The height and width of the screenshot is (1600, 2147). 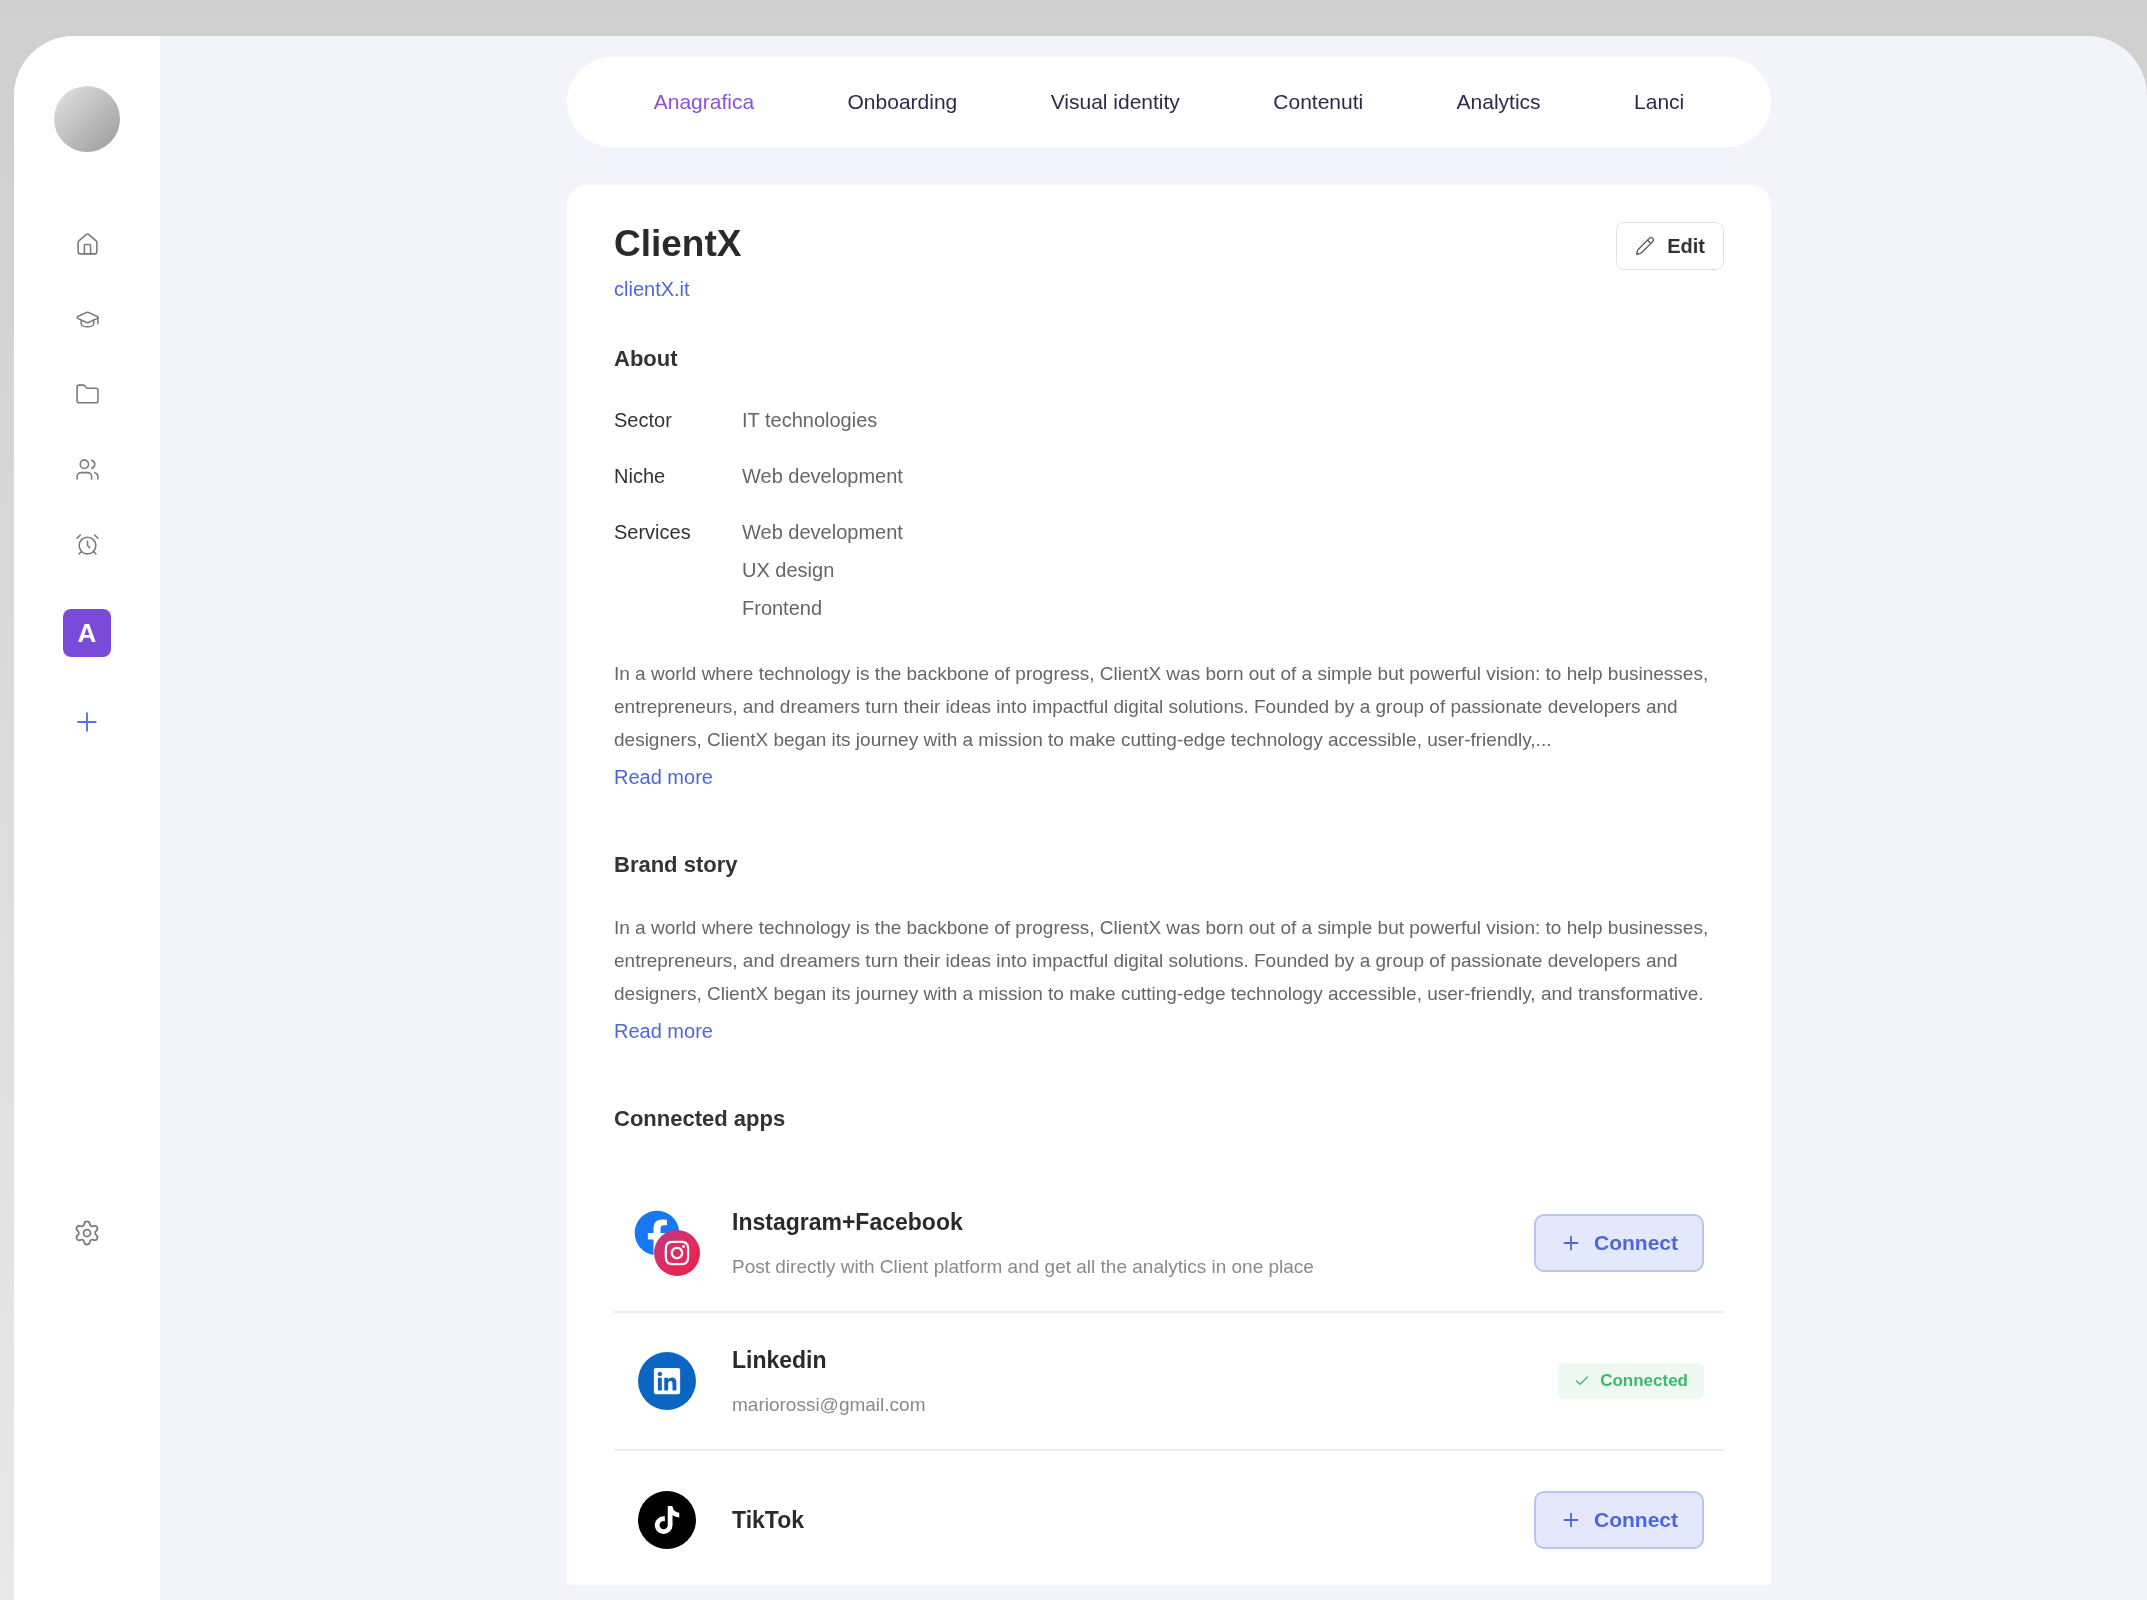 I want to click on brand-story-text: In a world where technology is the backbone of progress, ClientX was born out of a simple but powerful vision: to help businesses, entrepreneurs, and dreamers turn their ideas into impactful digital solutions. Founded by a group of passionate developers and designers, ClientX began its journey with a mission to make cutting-edge technology accessible, user-friendly, and transformative., so click(x=1162, y=961).